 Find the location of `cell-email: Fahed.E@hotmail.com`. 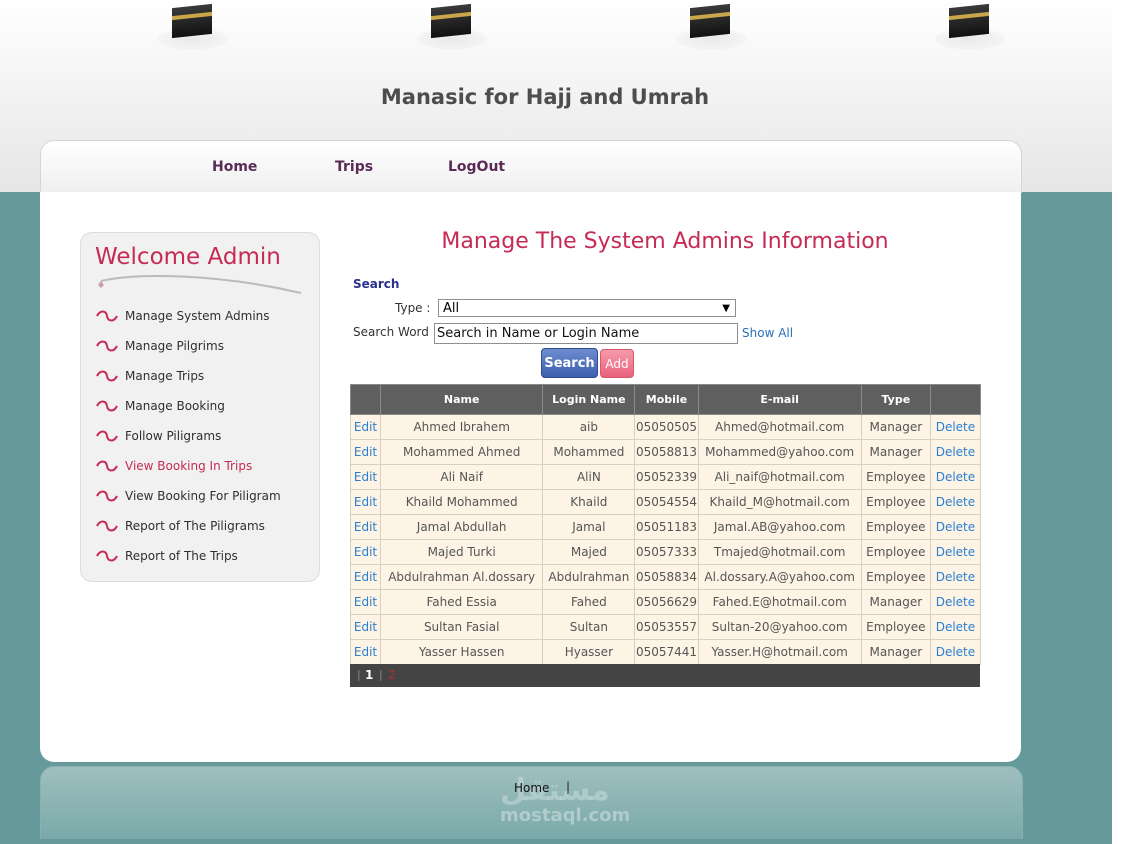

cell-email: Fahed.E@hotmail.com is located at coordinates (779, 602).